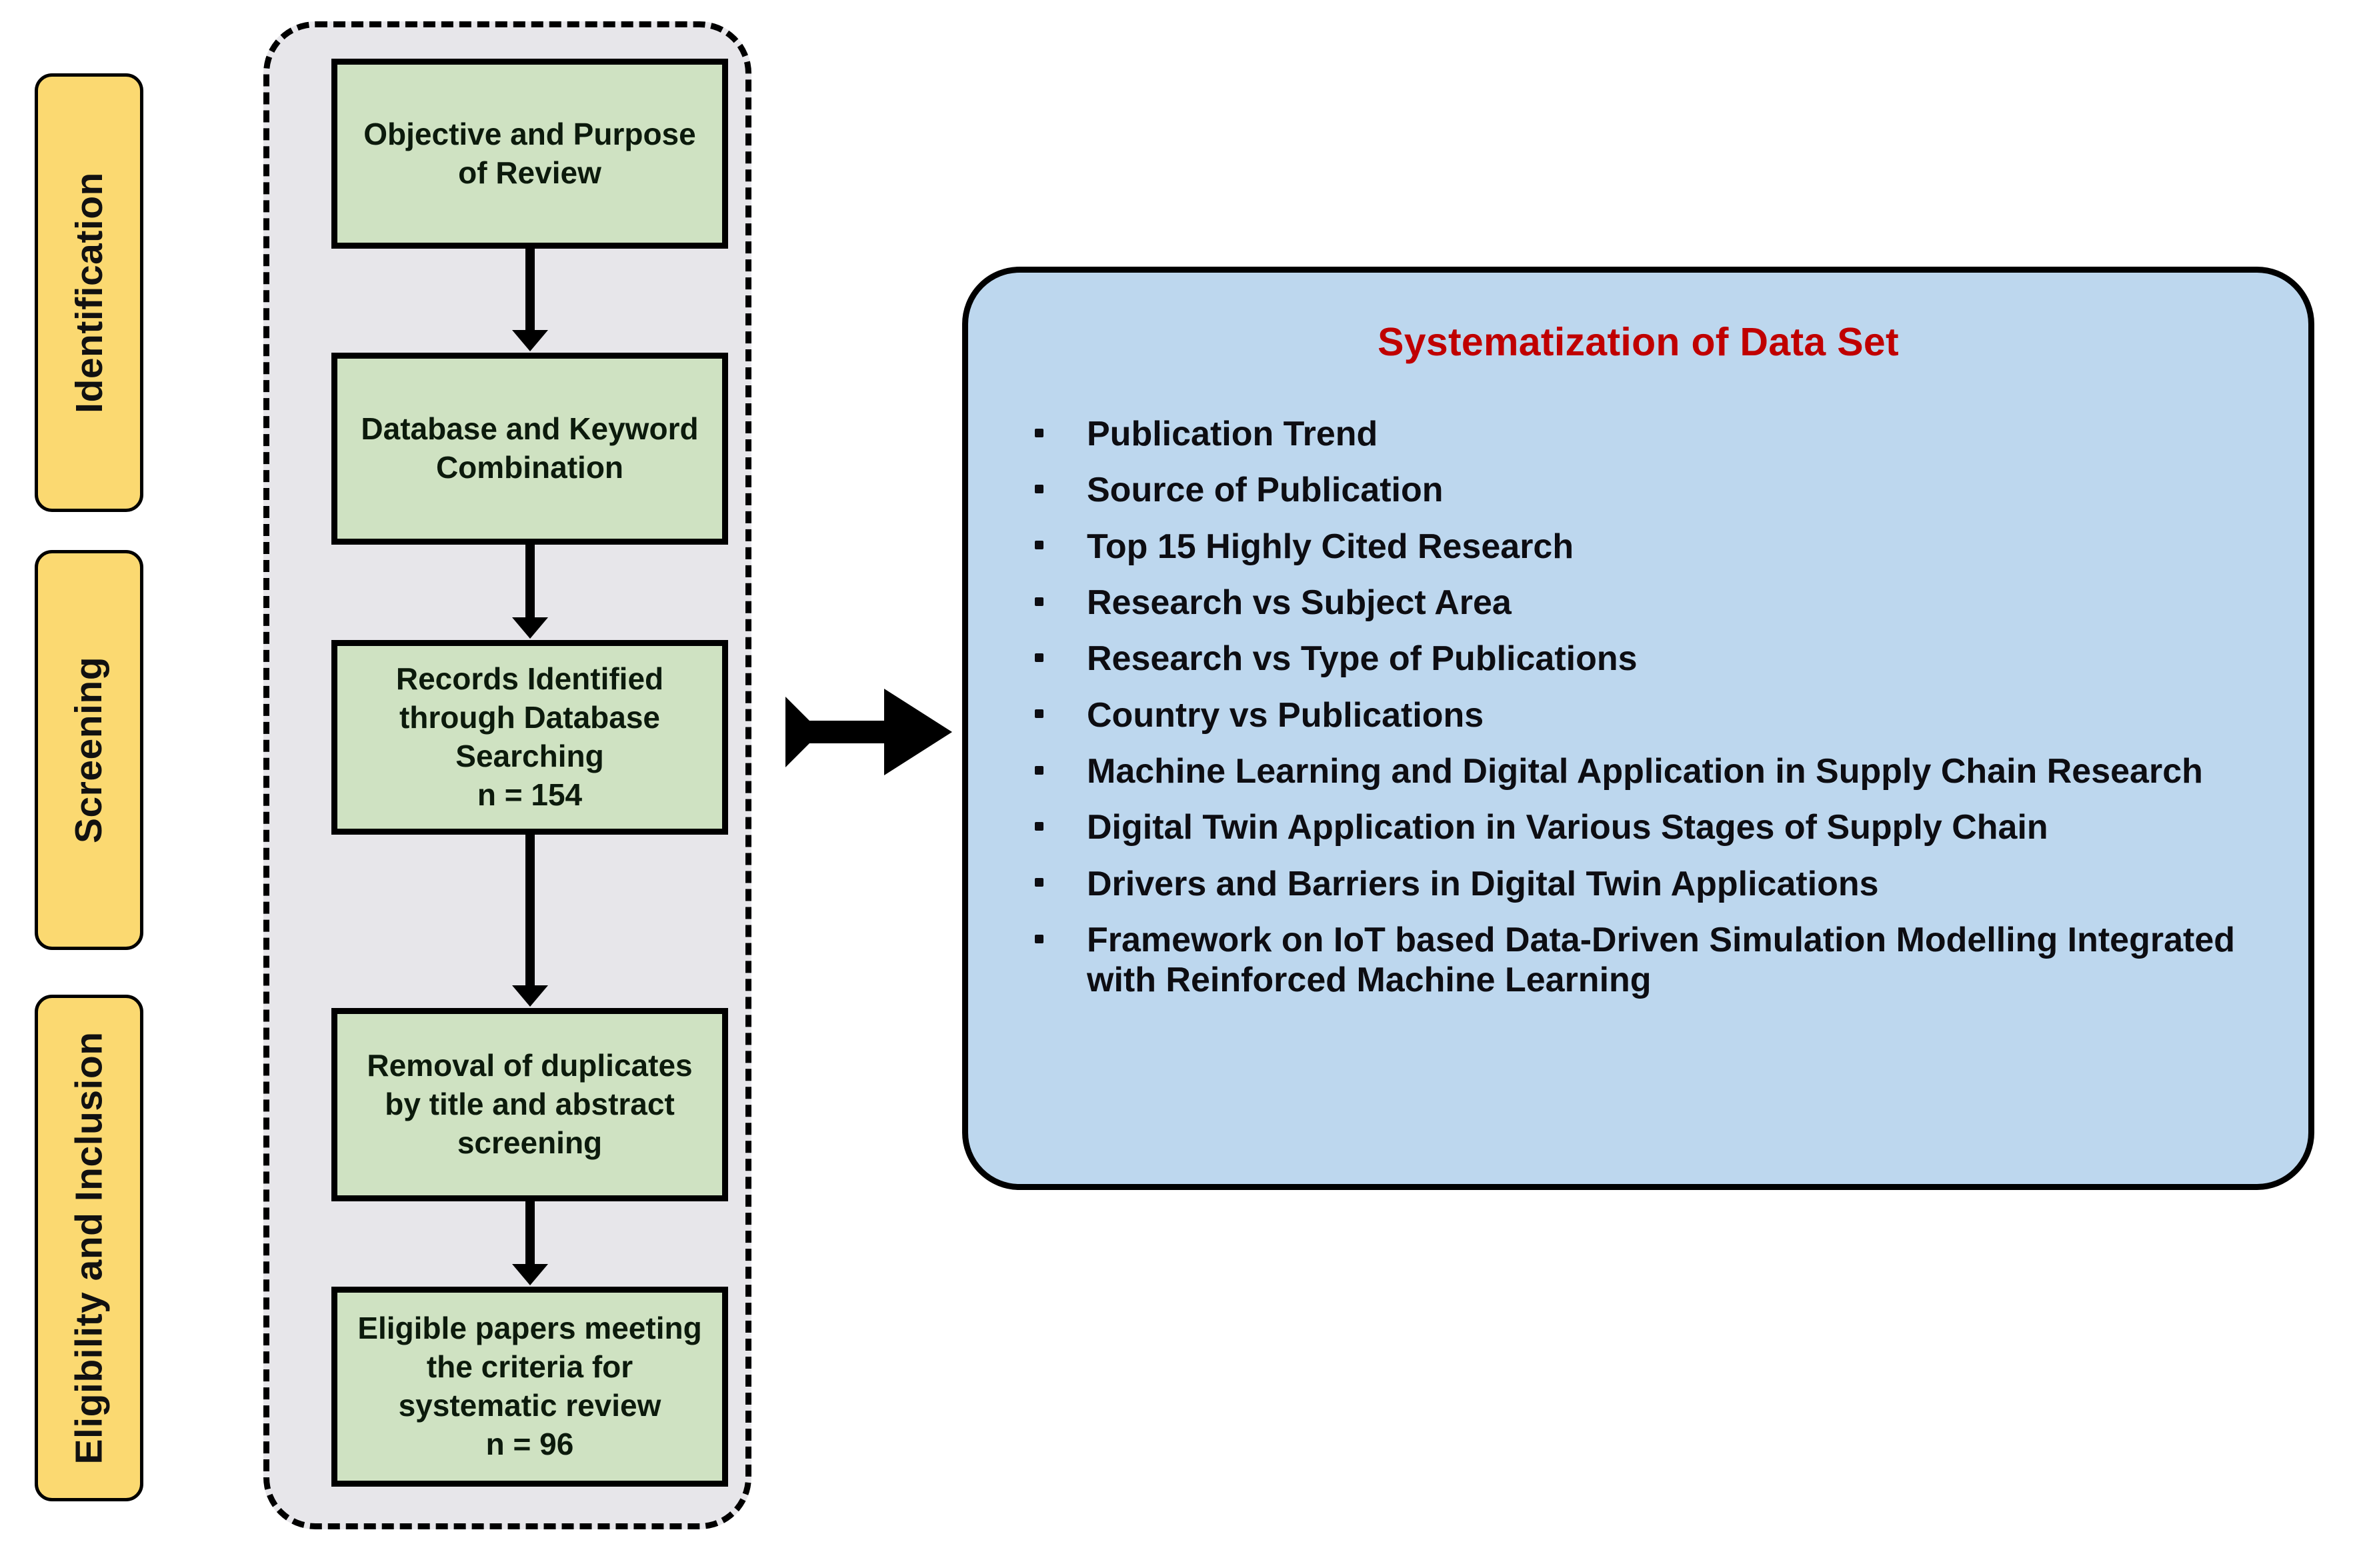  What do you see at coordinates (1638, 434) in the screenshot?
I see `list-item: Publication Trend` at bounding box center [1638, 434].